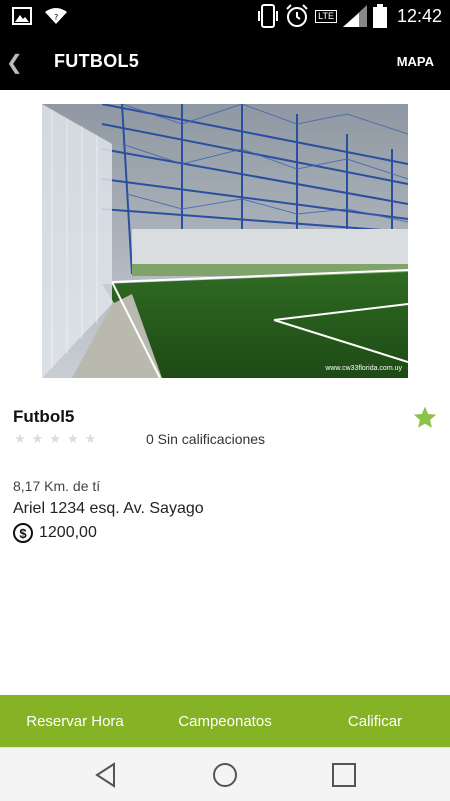  What do you see at coordinates (23, 533) in the screenshot?
I see `dollar-icon: $` at bounding box center [23, 533].